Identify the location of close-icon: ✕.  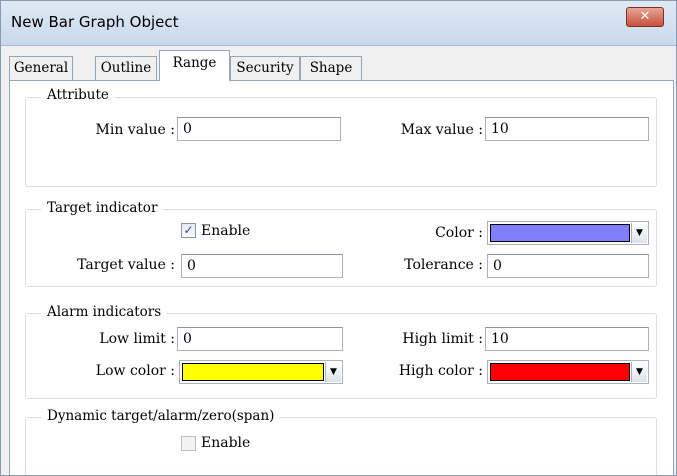
(645, 16).